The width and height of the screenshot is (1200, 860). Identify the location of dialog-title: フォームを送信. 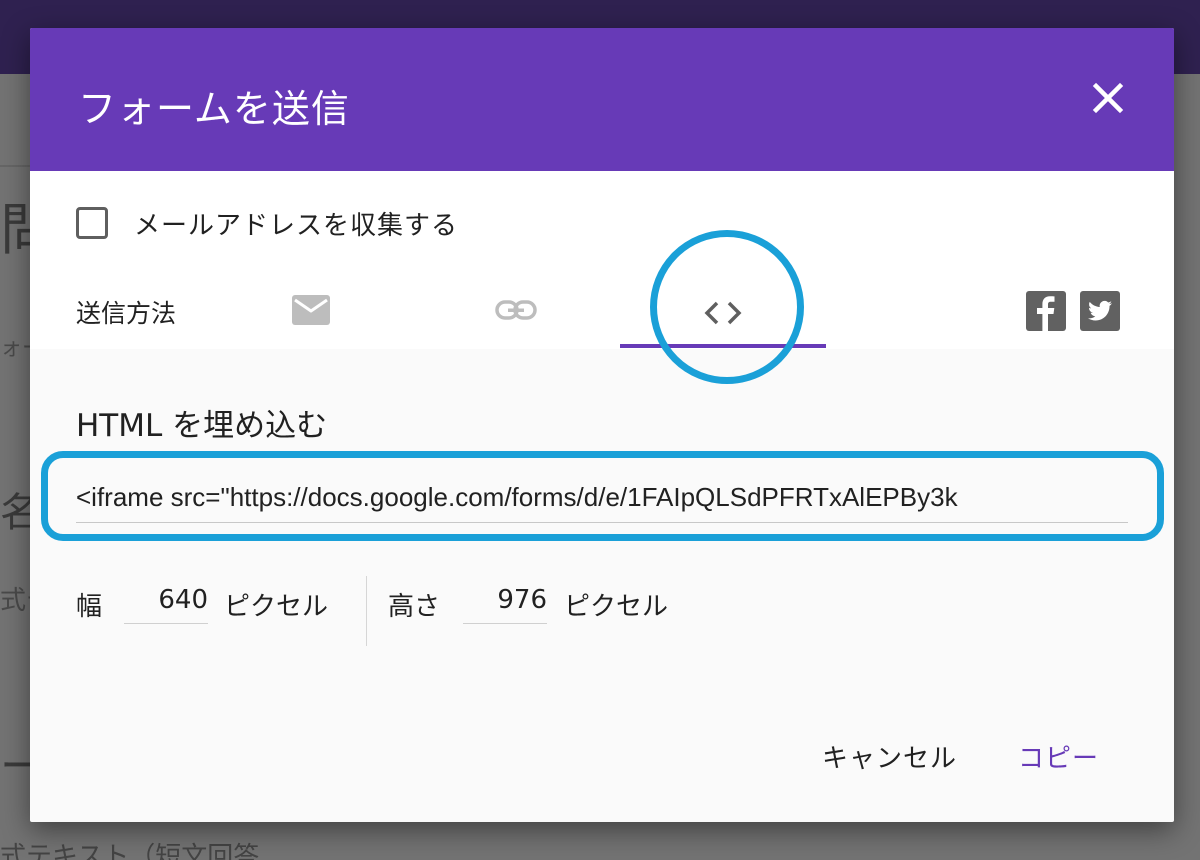
(214, 109).